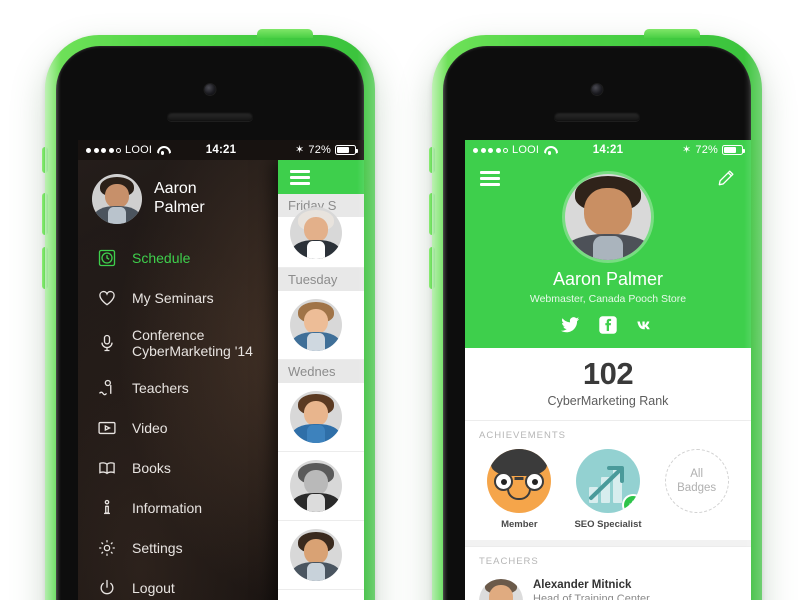  I want to click on badge-label: SEO Specialist, so click(608, 524).